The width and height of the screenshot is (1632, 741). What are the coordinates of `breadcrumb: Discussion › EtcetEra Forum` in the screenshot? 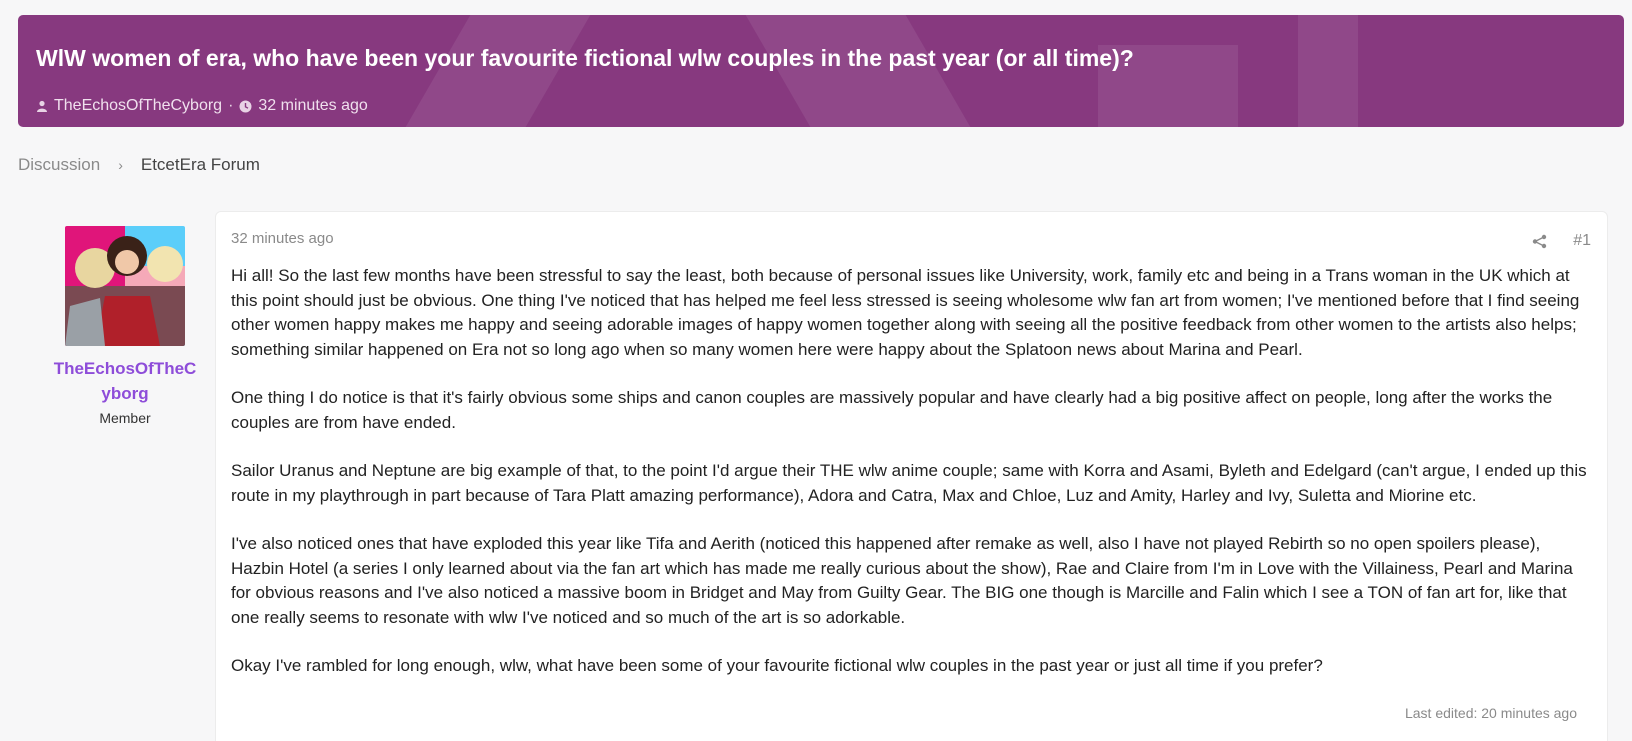 It's located at (139, 165).